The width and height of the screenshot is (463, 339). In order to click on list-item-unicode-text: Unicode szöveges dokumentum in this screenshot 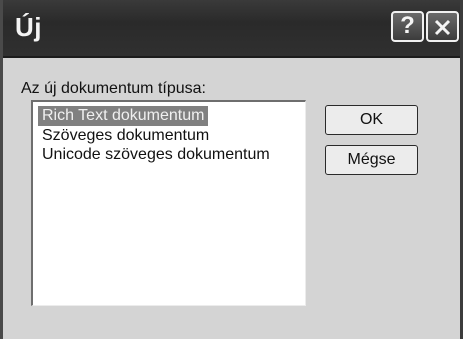, I will do `click(156, 155)`.